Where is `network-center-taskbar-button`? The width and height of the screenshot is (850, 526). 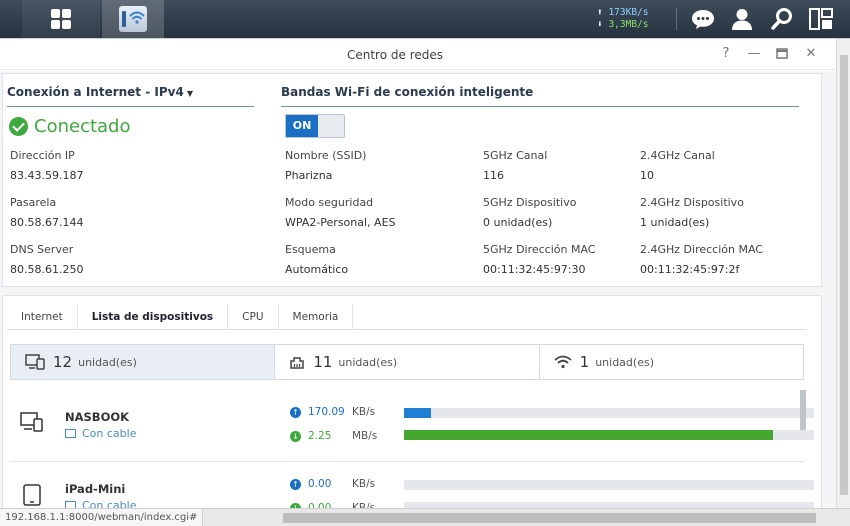 network-center-taskbar-button is located at coordinates (133, 19).